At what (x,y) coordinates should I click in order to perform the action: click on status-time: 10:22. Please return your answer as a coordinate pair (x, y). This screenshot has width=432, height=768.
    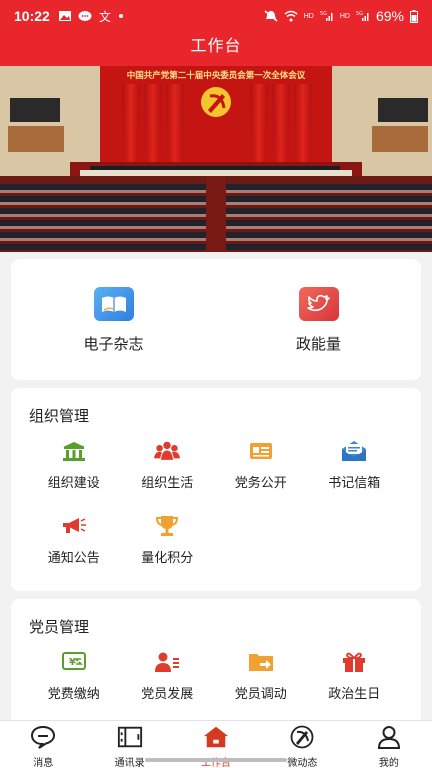
    Looking at the image, I should click on (32, 16).